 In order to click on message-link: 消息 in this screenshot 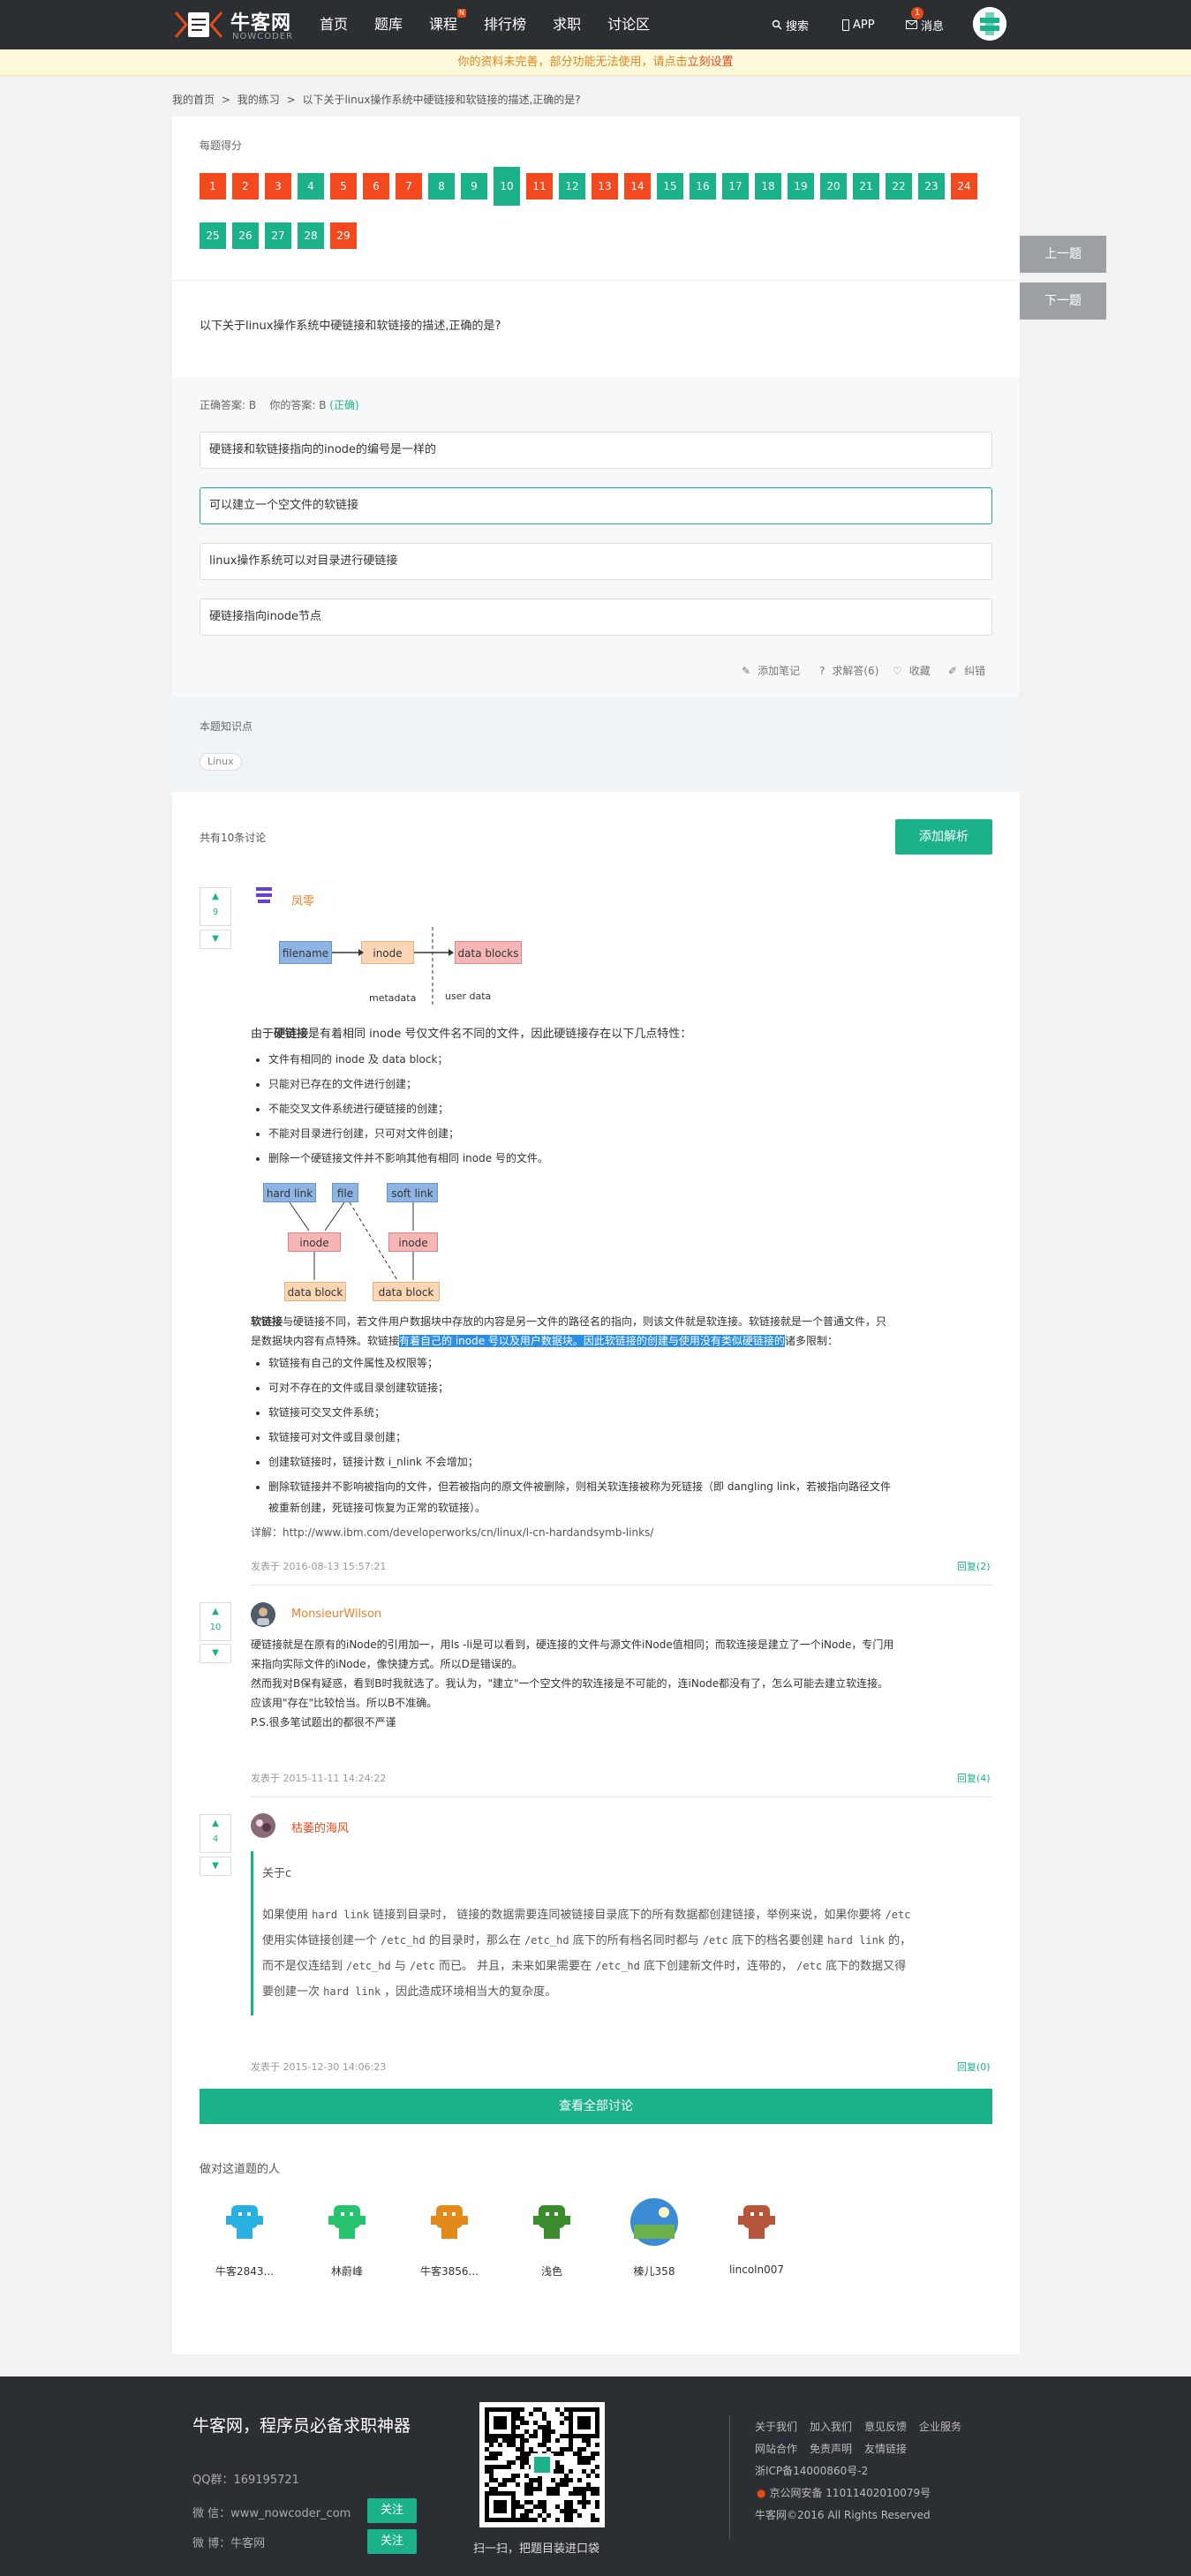, I will do `click(925, 25)`.